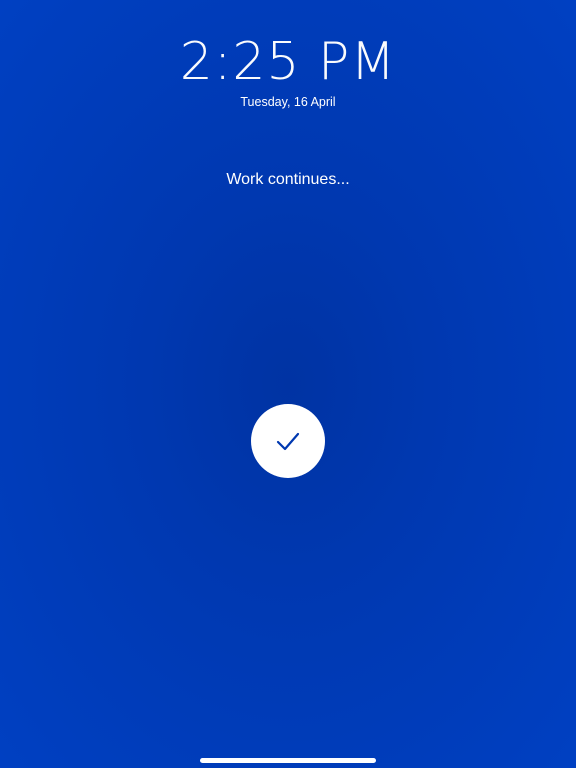 The height and width of the screenshot is (768, 576). What do you see at coordinates (288, 102) in the screenshot?
I see `lock-screen-date: Tuesday, 16 April` at bounding box center [288, 102].